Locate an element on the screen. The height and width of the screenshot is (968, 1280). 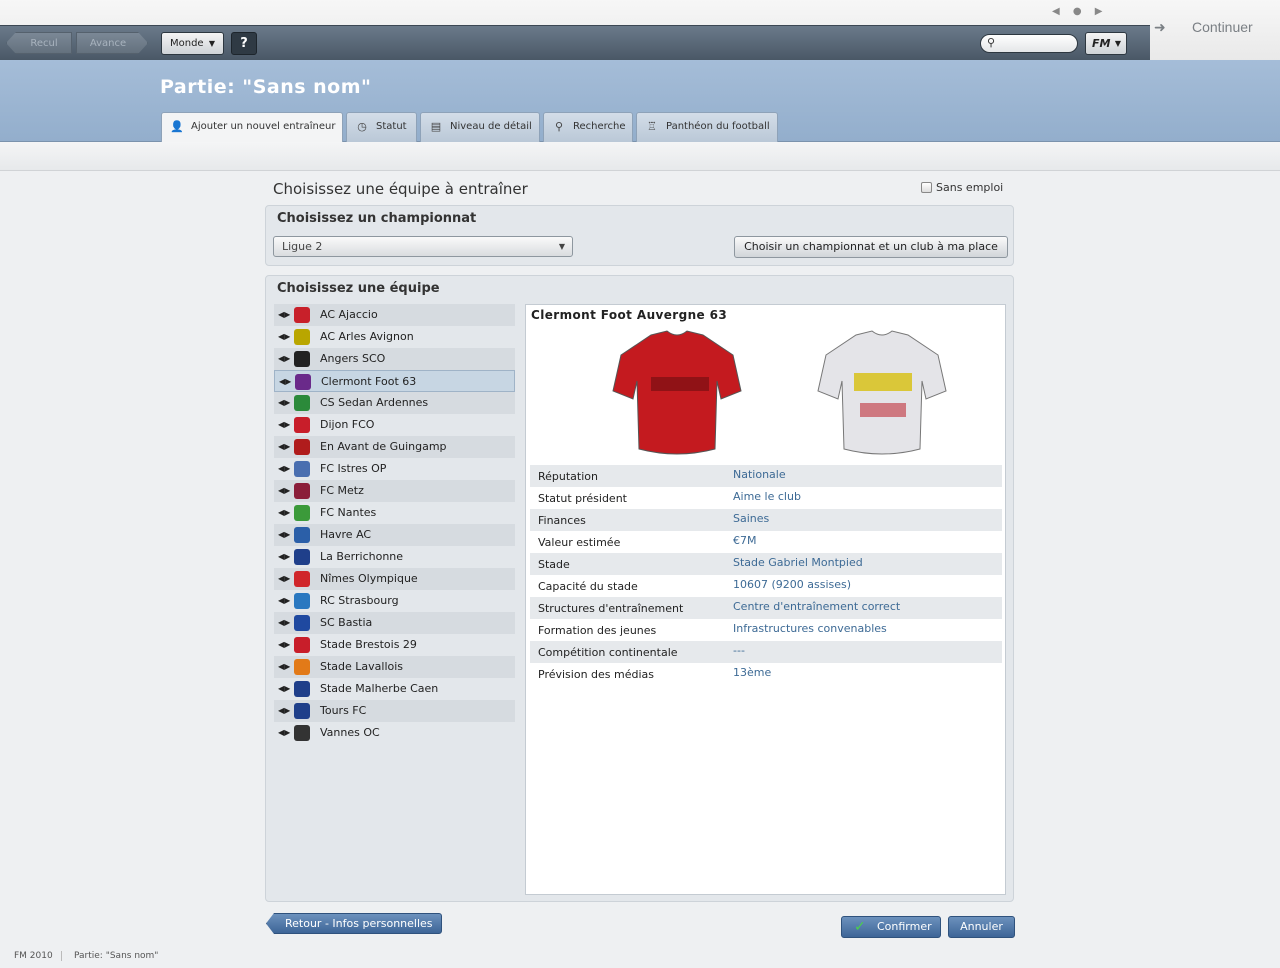
home-kit-image is located at coordinates (677, 392).